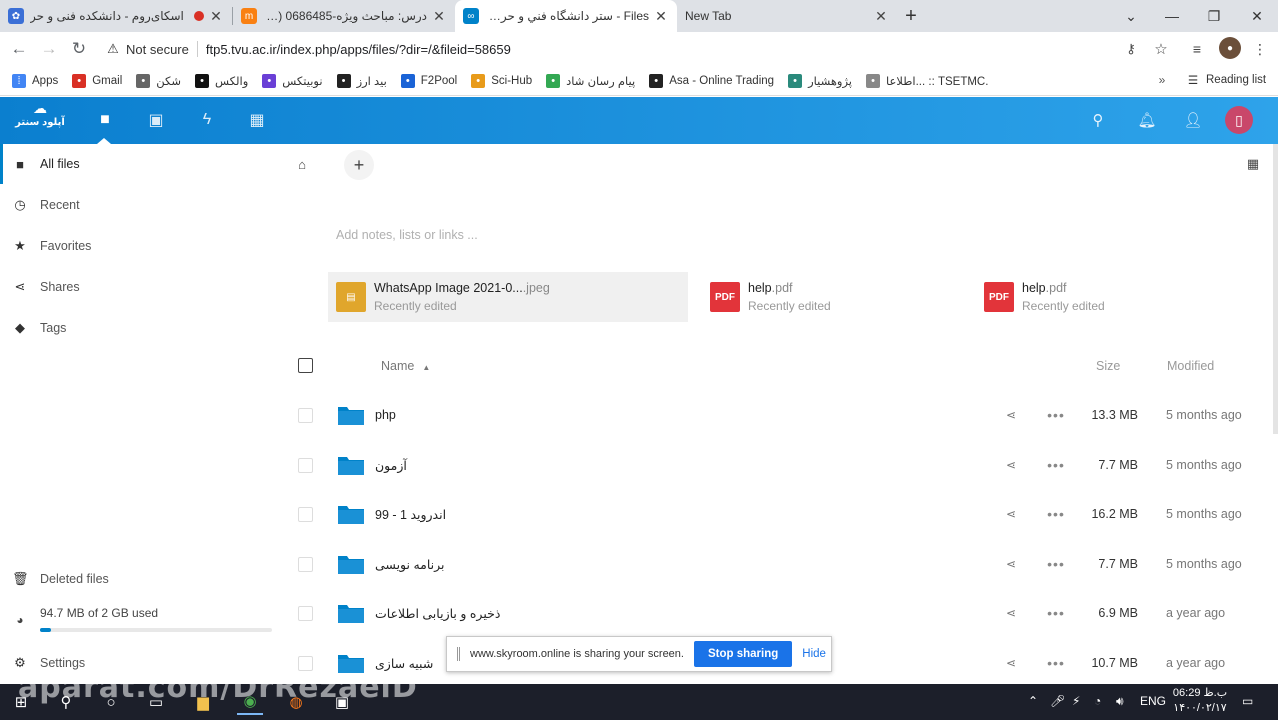 This screenshot has height=720, width=1278. What do you see at coordinates (361, 80) in the screenshot?
I see `bookmark-item: • بید ارز` at bounding box center [361, 80].